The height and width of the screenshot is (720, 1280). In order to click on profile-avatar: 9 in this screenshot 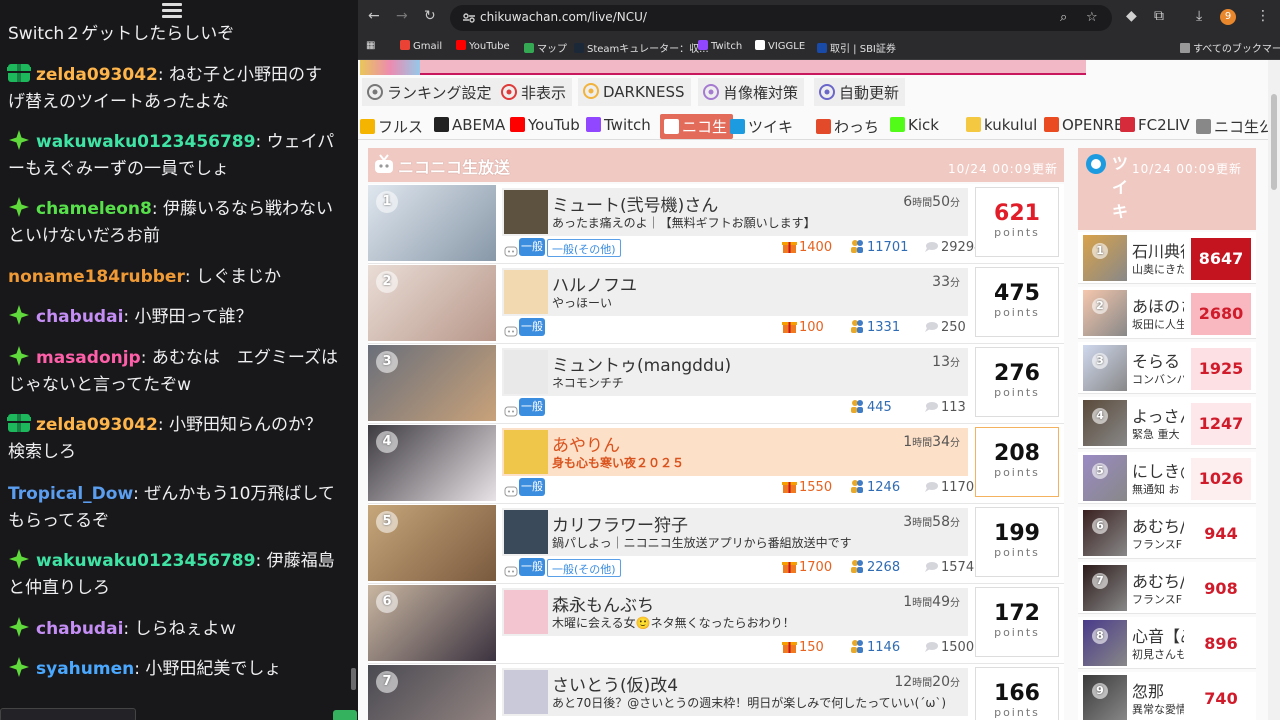, I will do `click(1228, 17)`.